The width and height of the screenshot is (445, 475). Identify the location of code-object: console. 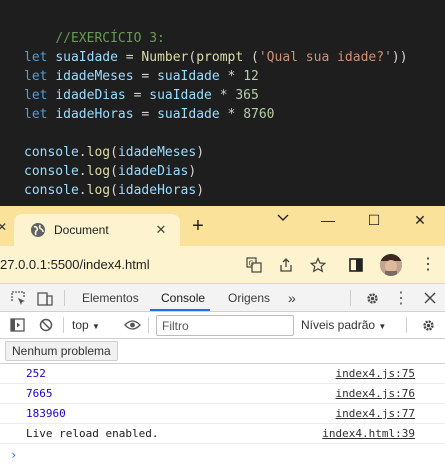
(51, 190).